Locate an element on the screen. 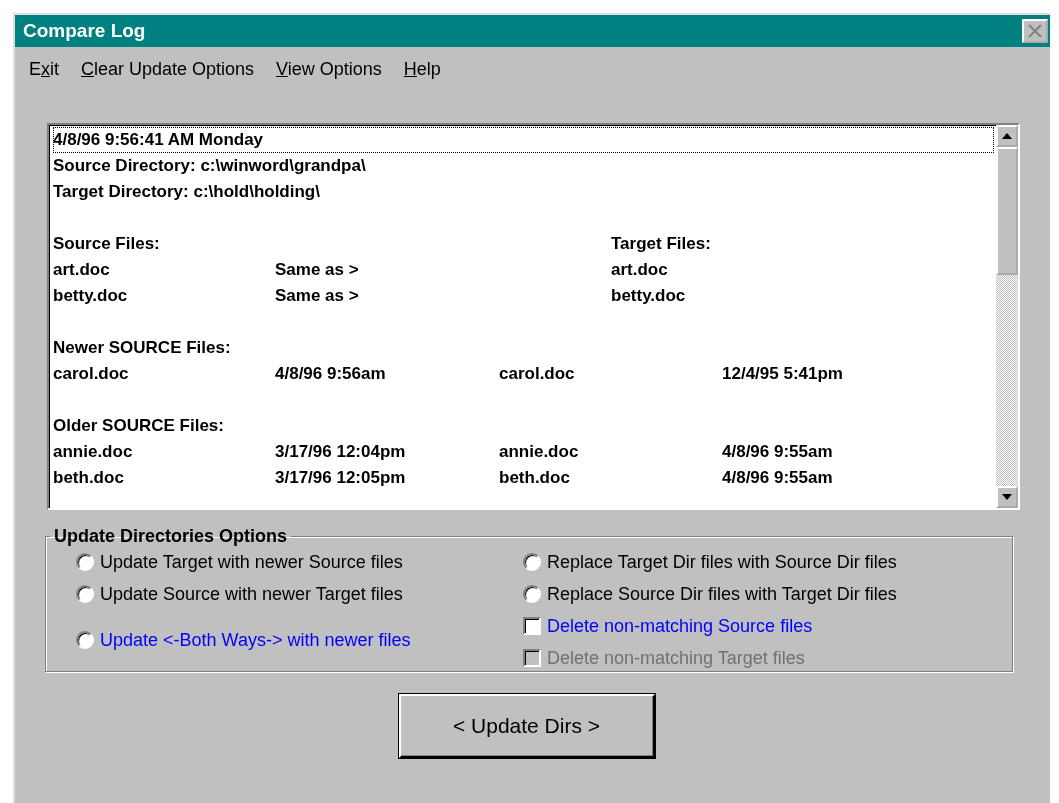 This screenshot has height=803, width=1059. checkbox is located at coordinates (532, 626).